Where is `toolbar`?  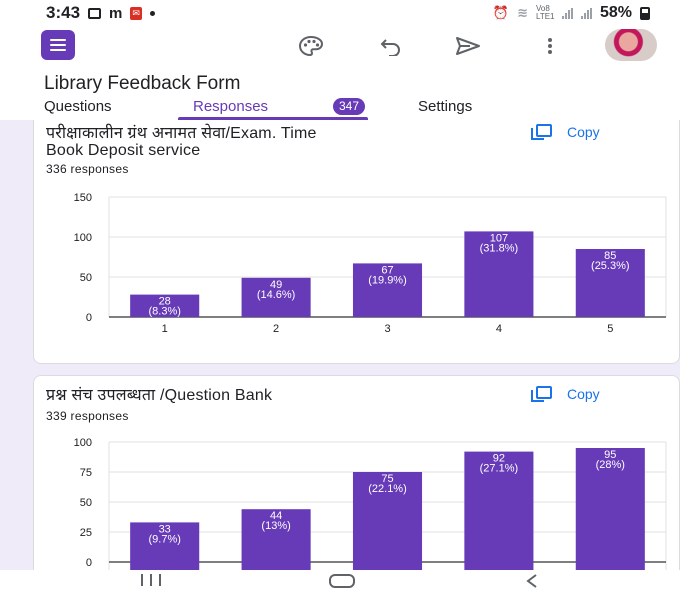
toolbar is located at coordinates (340, 46).